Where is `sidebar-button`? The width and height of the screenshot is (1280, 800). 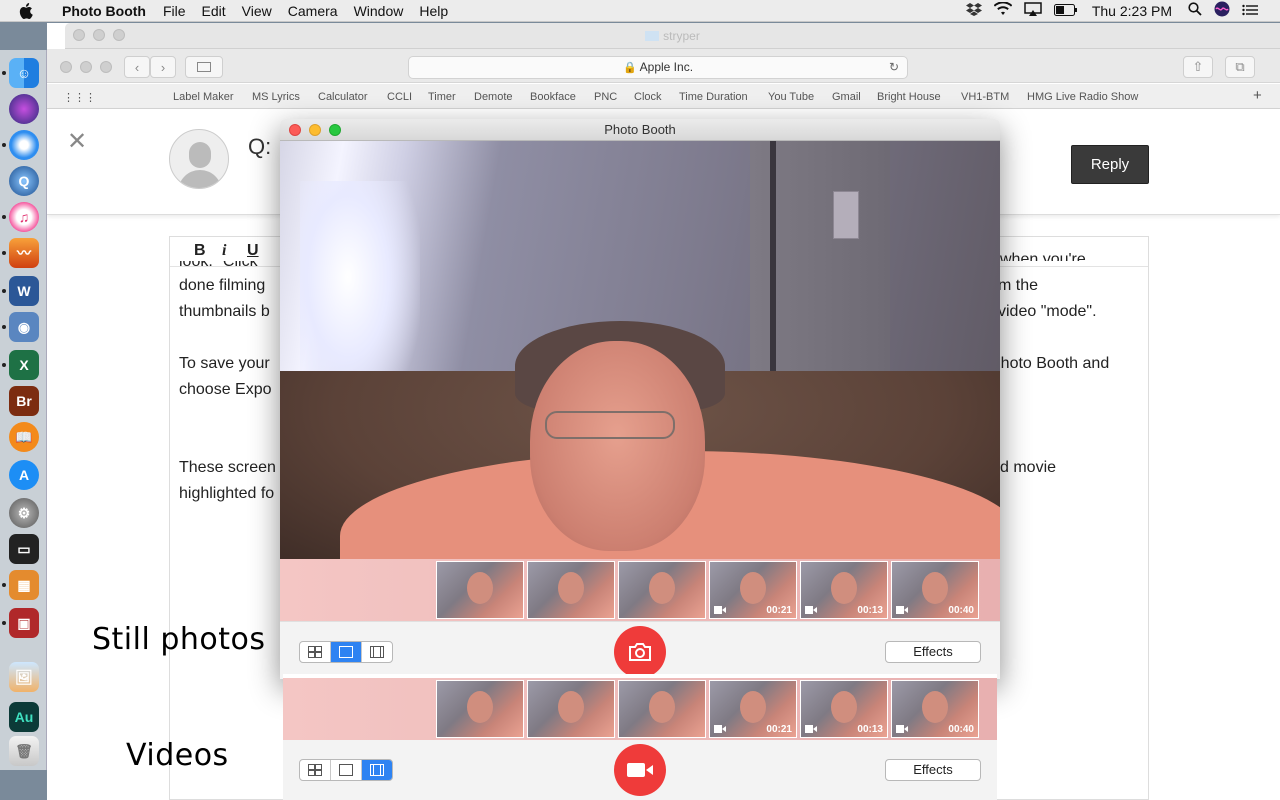
sidebar-button is located at coordinates (204, 67).